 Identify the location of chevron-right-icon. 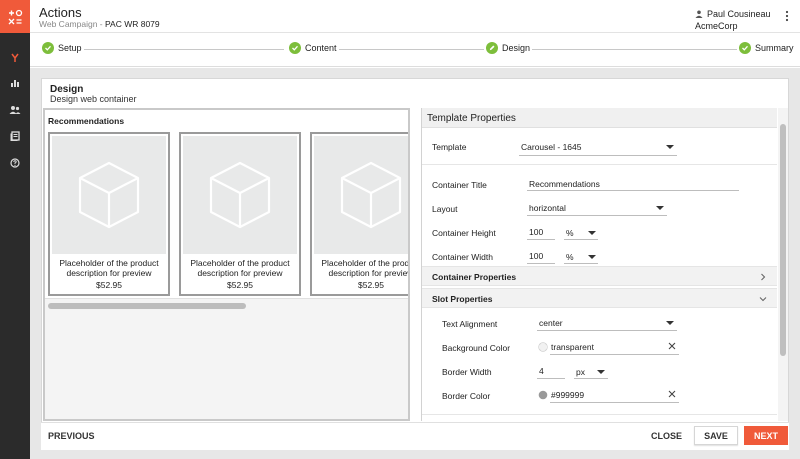
(763, 277).